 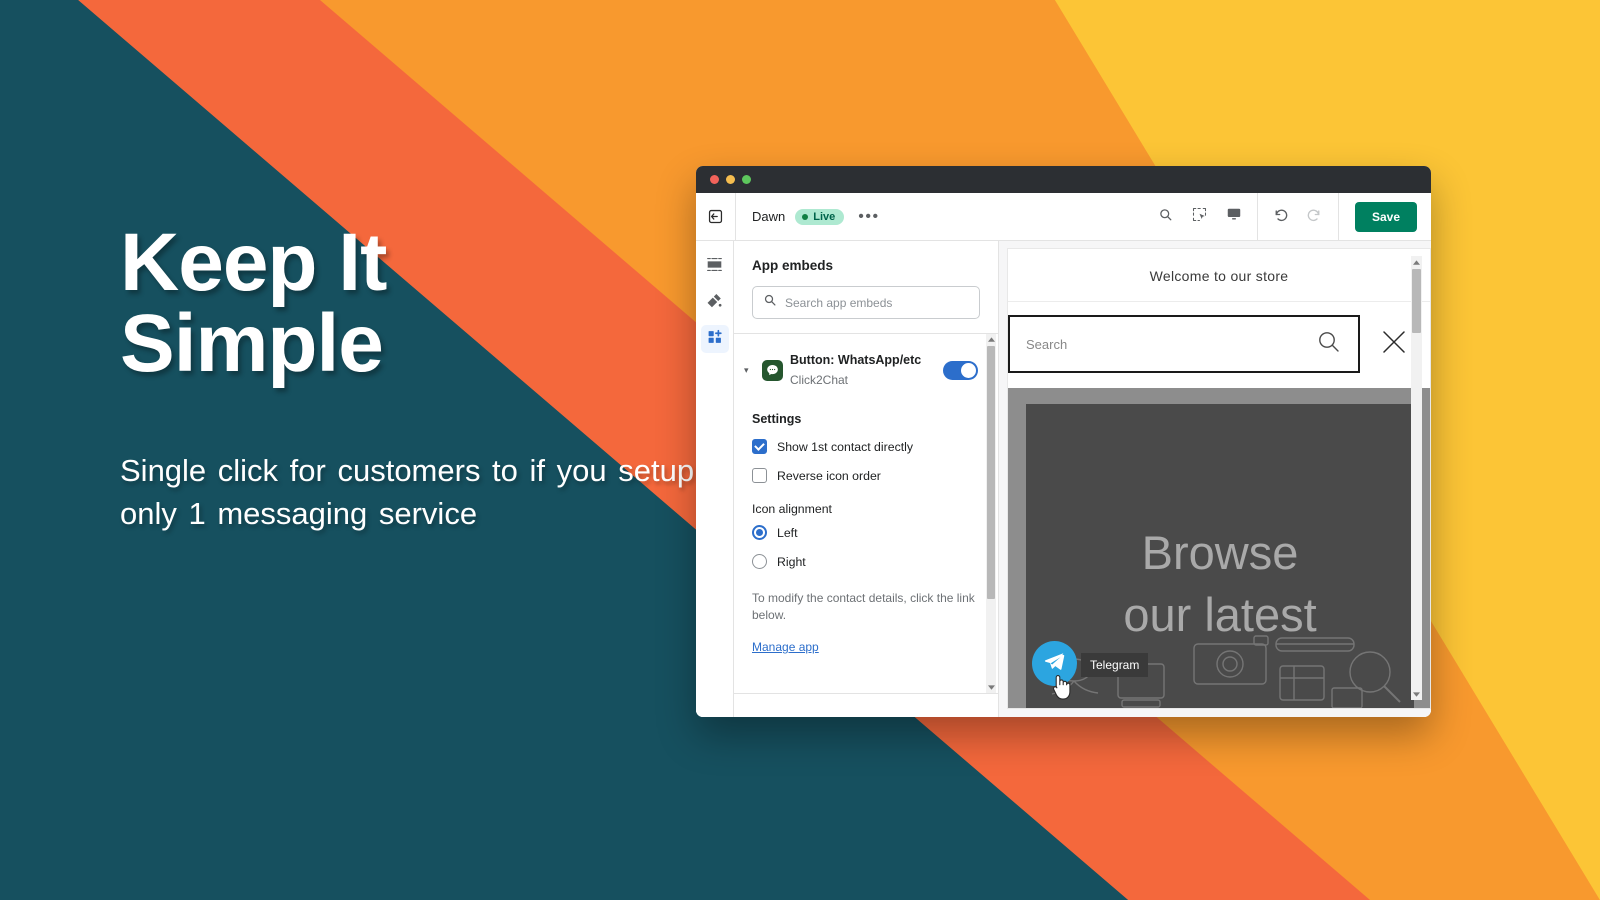 I want to click on checkbox-reverse-icon-order, so click(x=759, y=475).